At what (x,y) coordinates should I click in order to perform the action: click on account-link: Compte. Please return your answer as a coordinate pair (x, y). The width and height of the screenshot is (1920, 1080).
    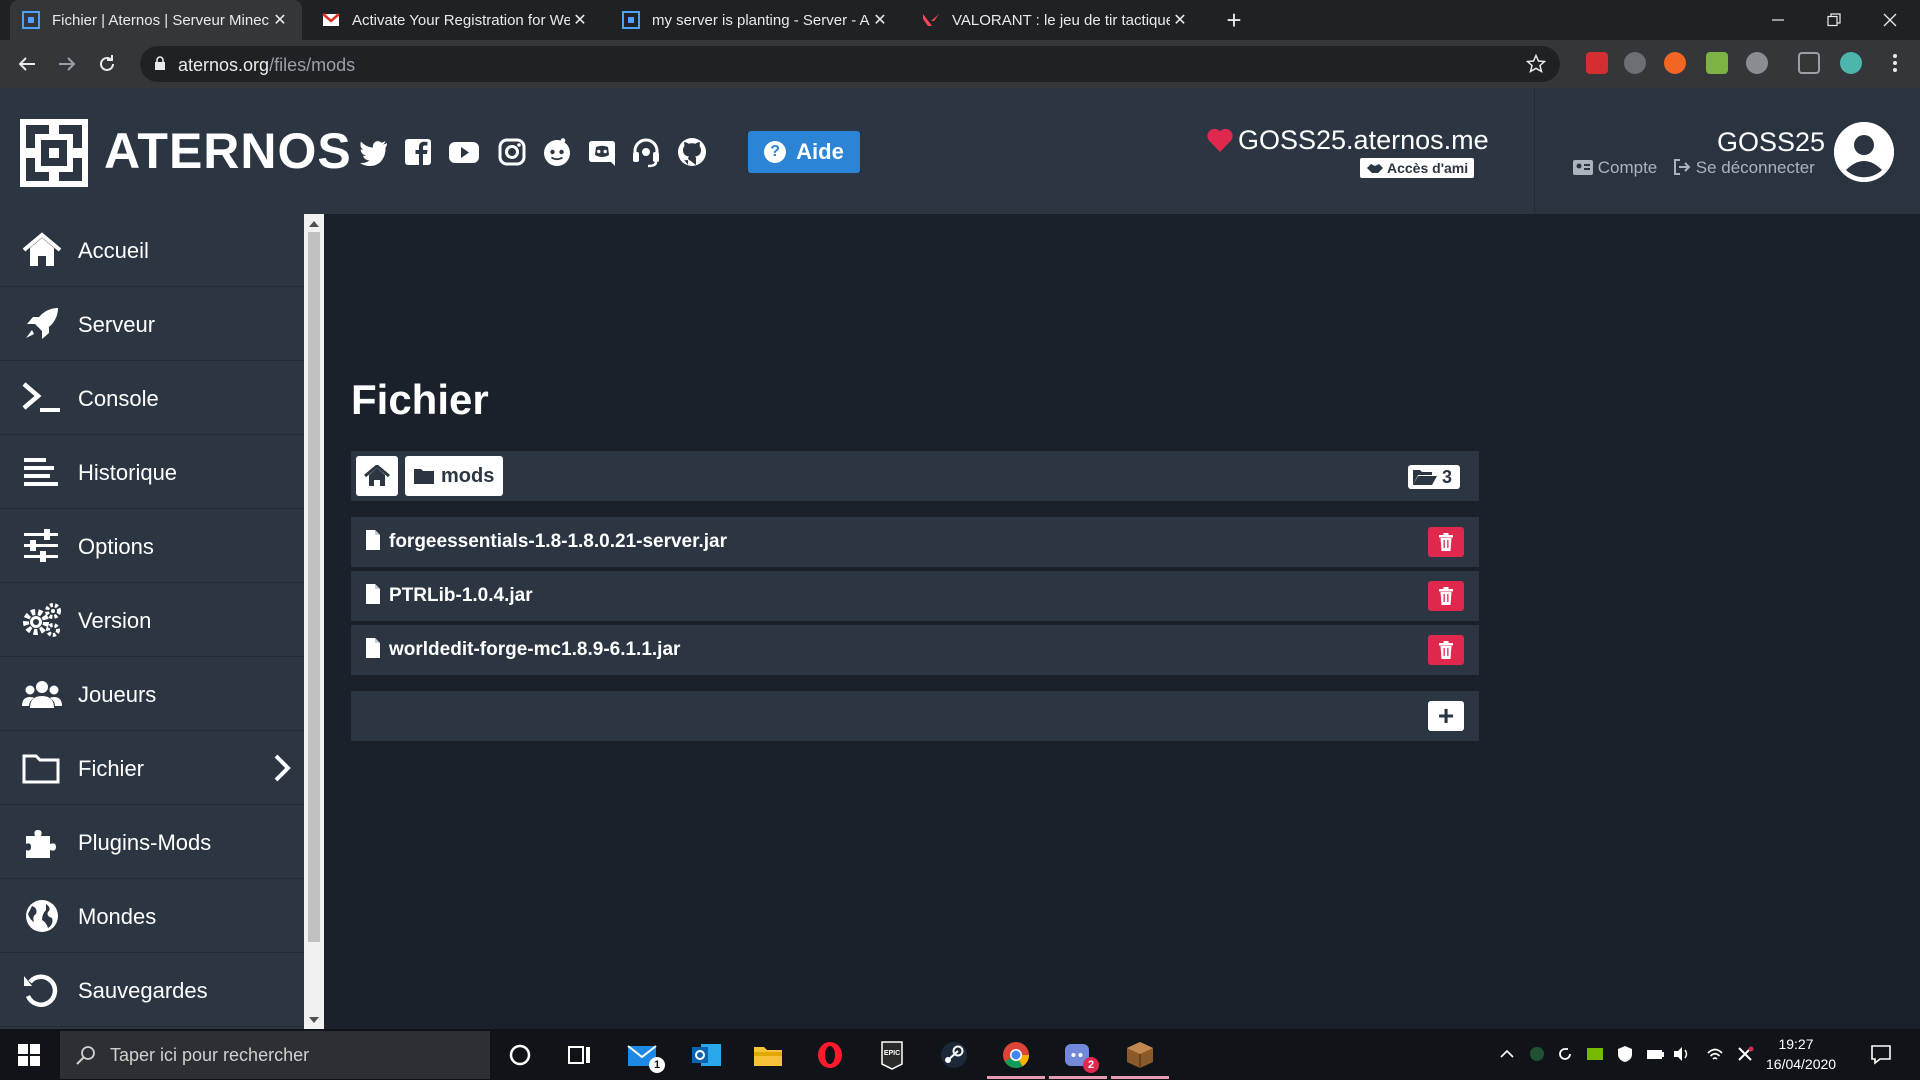
    Looking at the image, I should click on (1615, 168).